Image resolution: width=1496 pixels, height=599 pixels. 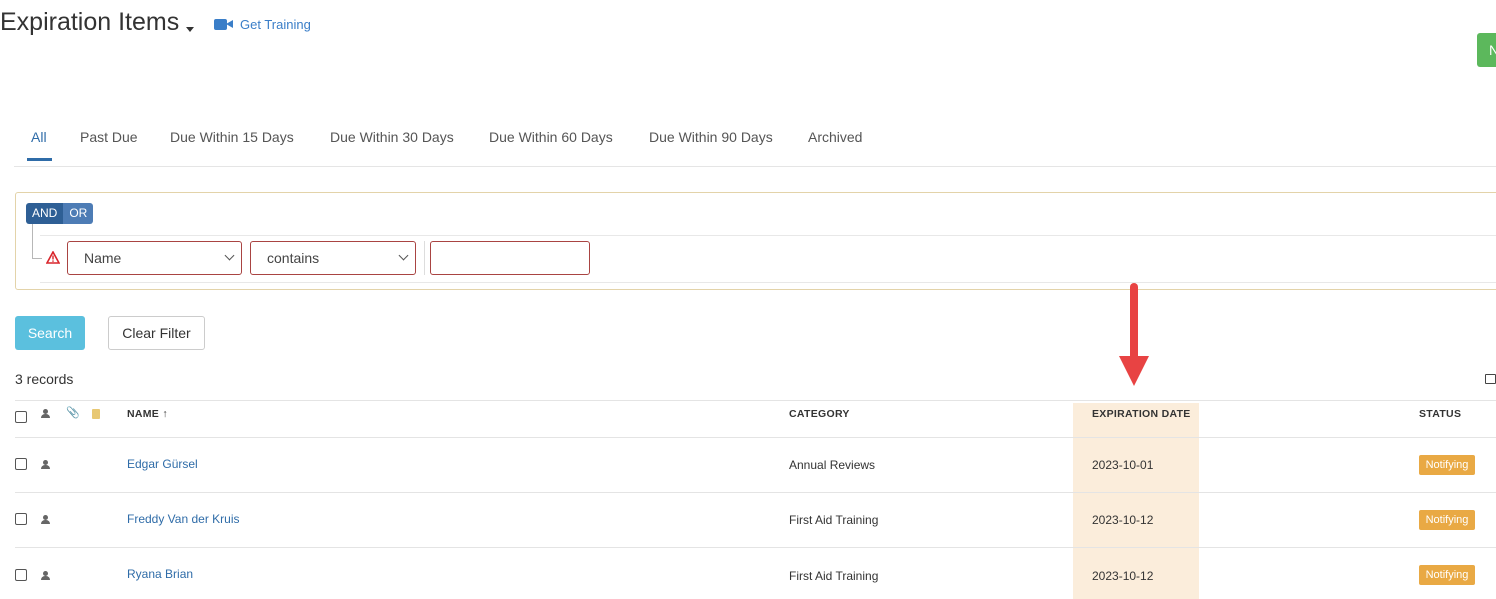 What do you see at coordinates (183, 519) in the screenshot?
I see `row-name-link: Freddy Van der Kruis` at bounding box center [183, 519].